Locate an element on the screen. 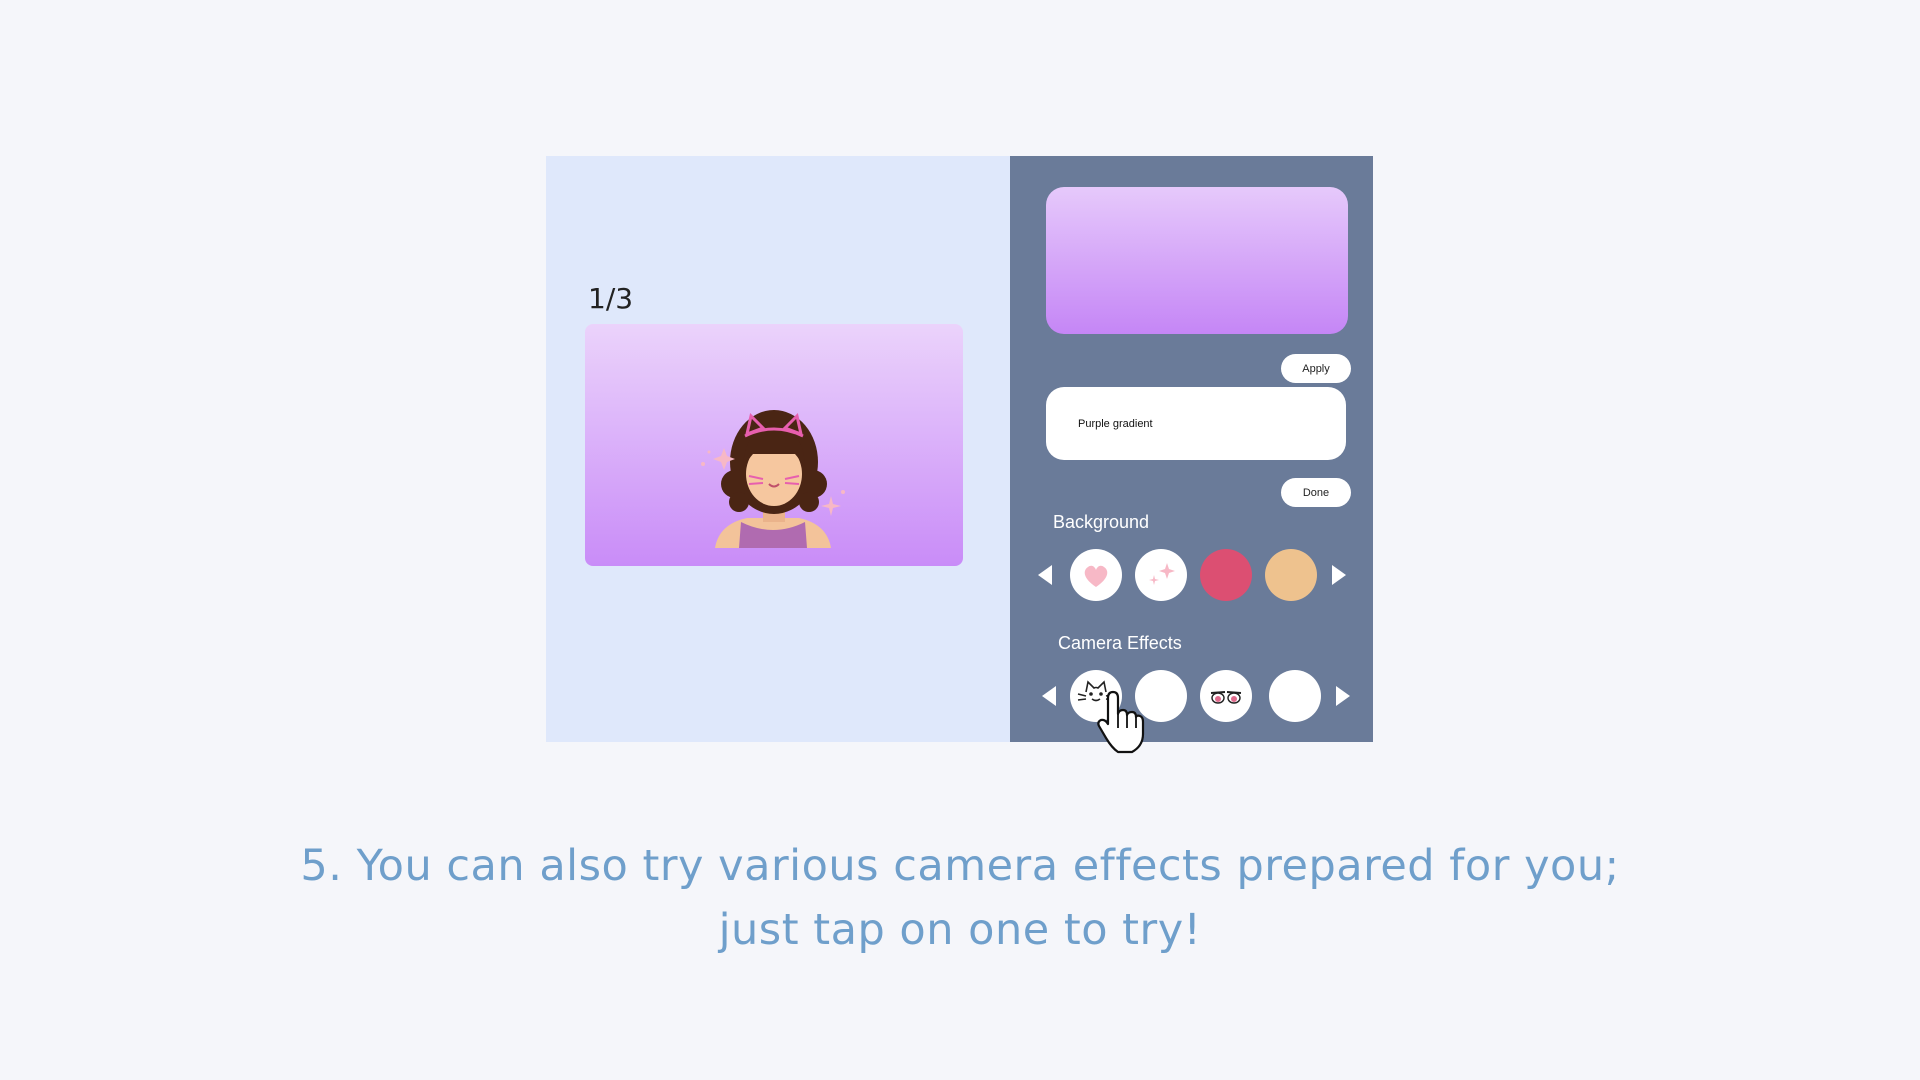 This screenshot has height=1080, width=1920. apply-button: Apply is located at coordinates (1316, 368).